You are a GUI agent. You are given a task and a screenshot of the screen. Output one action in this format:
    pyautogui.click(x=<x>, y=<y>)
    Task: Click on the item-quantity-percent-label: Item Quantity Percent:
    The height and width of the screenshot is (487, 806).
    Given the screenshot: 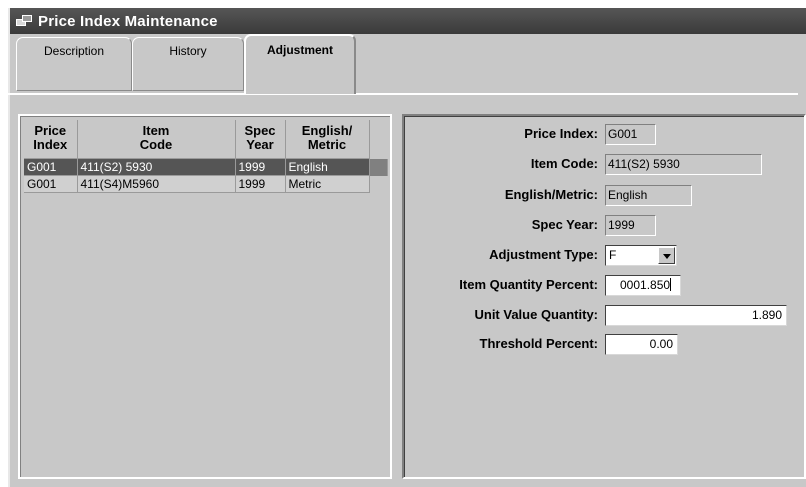 What is the action you would take?
    pyautogui.click(x=528, y=284)
    